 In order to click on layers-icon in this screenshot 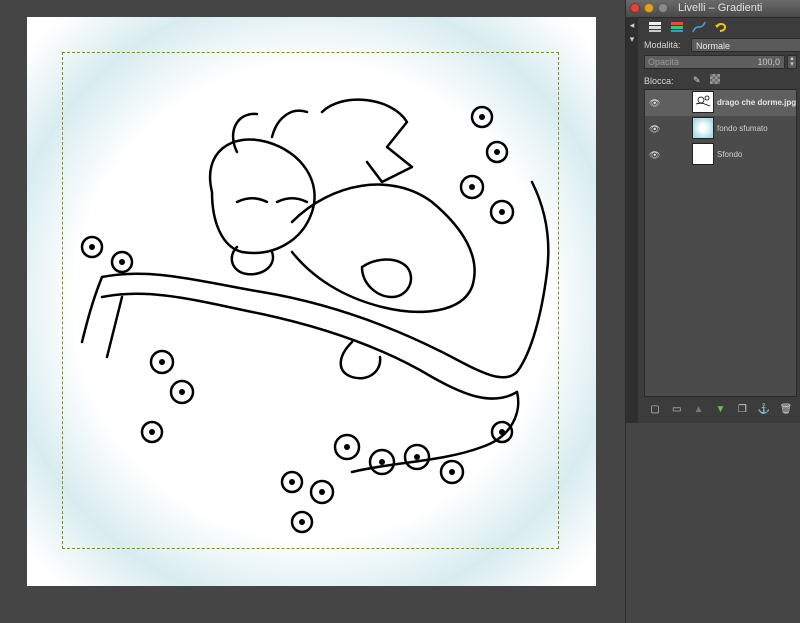, I will do `click(655, 27)`.